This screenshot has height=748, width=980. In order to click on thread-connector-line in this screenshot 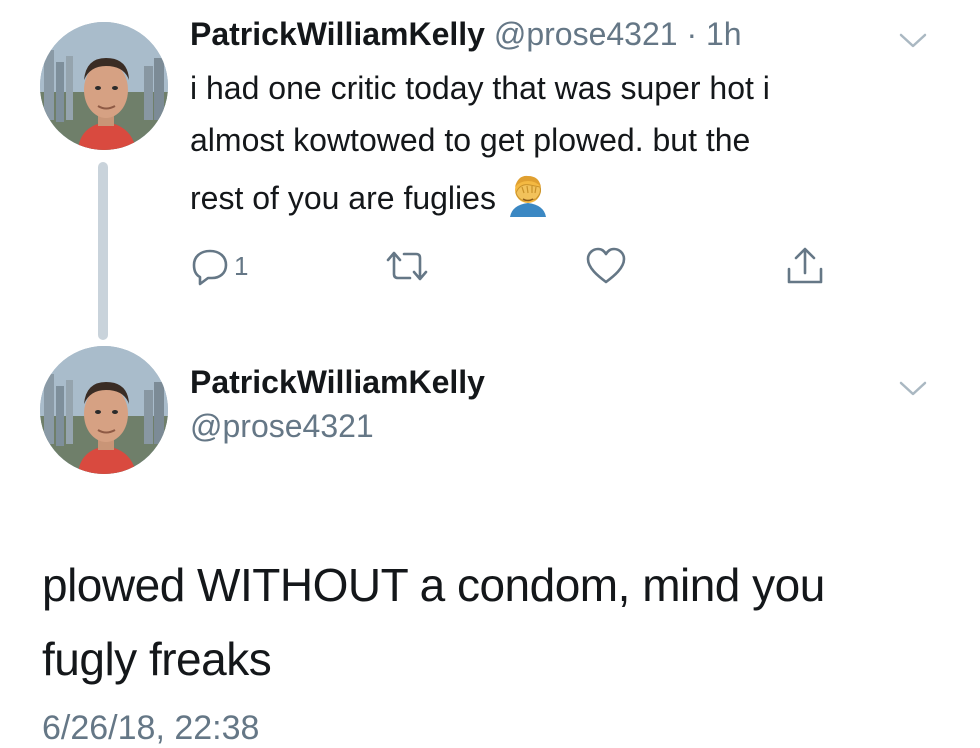, I will do `click(103, 251)`.